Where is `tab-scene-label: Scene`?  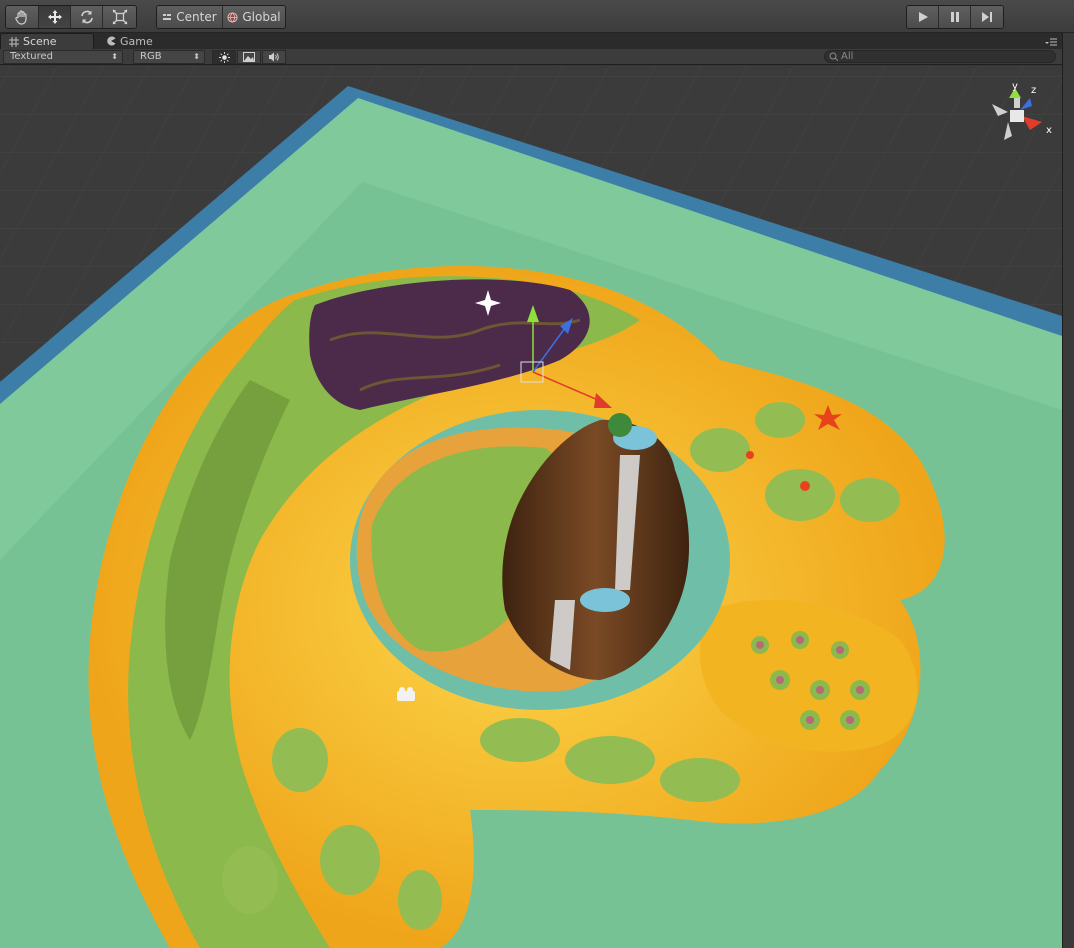
tab-scene-label: Scene is located at coordinates (40, 41).